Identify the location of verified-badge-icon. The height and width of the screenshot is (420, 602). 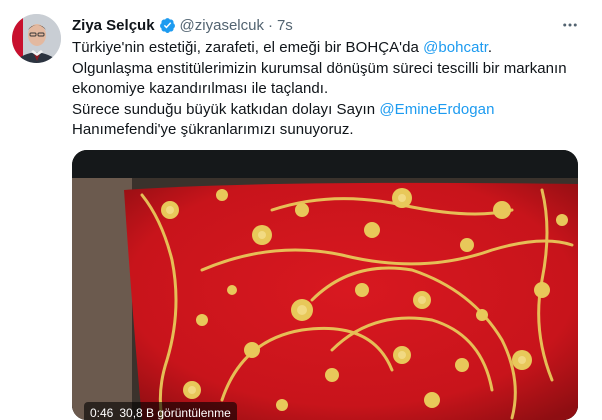
(167, 25).